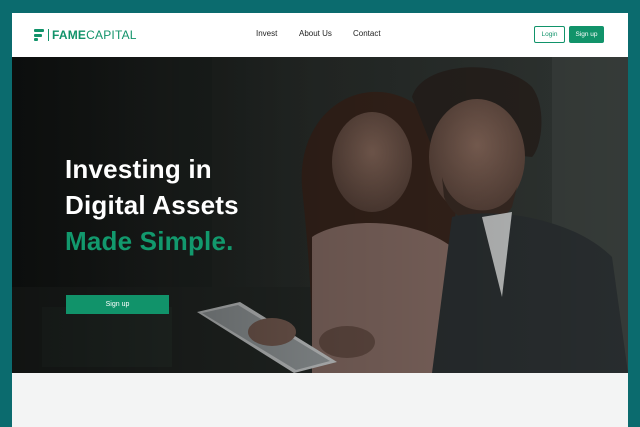 This screenshot has height=427, width=640. What do you see at coordinates (315, 33) in the screenshot?
I see `nav-item-about-us: About Us` at bounding box center [315, 33].